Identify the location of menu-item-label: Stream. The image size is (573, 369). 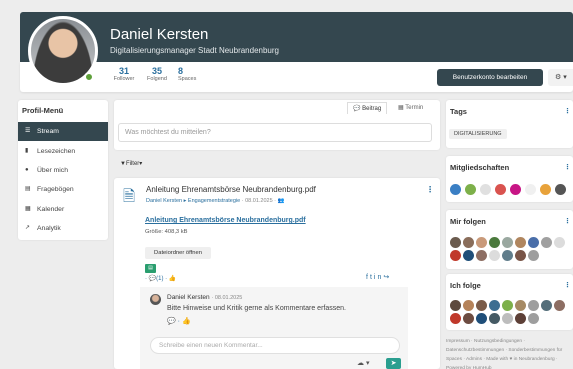
(48, 131).